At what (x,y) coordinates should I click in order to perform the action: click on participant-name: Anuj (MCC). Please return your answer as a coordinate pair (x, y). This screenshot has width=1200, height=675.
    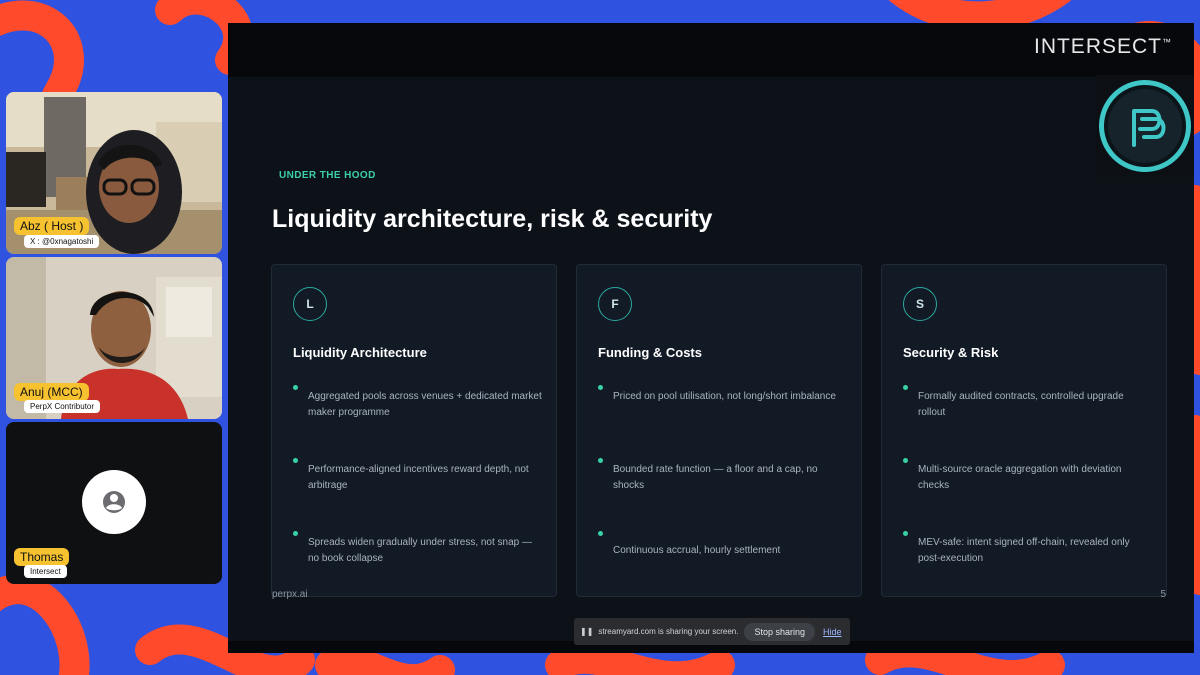
    Looking at the image, I should click on (51, 392).